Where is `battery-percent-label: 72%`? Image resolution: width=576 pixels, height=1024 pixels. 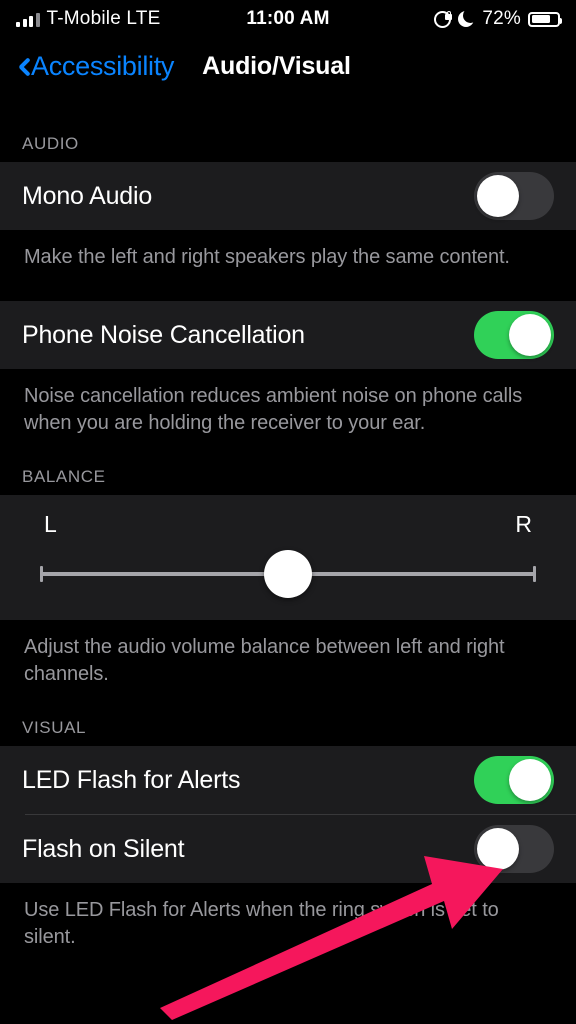 battery-percent-label: 72% is located at coordinates (501, 18).